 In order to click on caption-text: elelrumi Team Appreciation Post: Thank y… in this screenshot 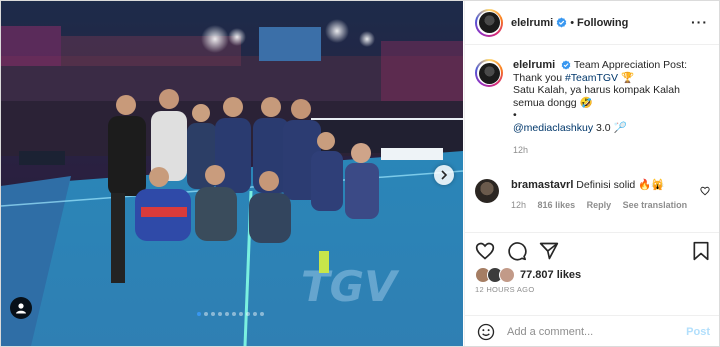, I will do `click(611, 108)`.